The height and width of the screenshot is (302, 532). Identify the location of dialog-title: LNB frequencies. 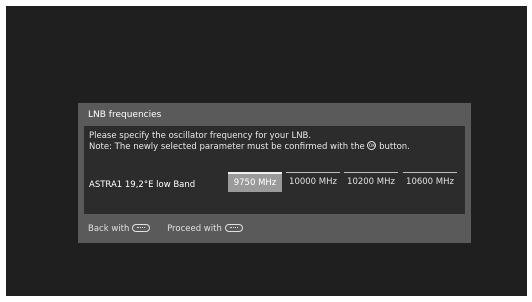
(125, 115).